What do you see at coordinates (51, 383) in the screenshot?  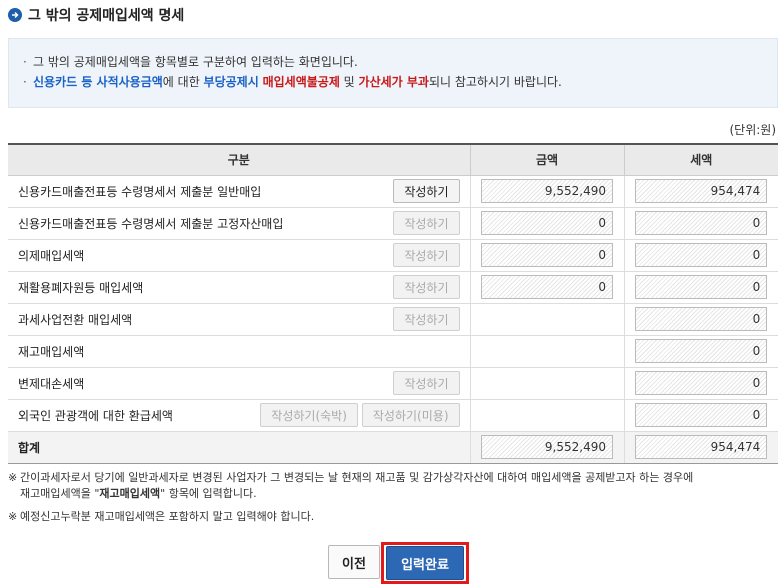 I see `row-label: 변제대손세액` at bounding box center [51, 383].